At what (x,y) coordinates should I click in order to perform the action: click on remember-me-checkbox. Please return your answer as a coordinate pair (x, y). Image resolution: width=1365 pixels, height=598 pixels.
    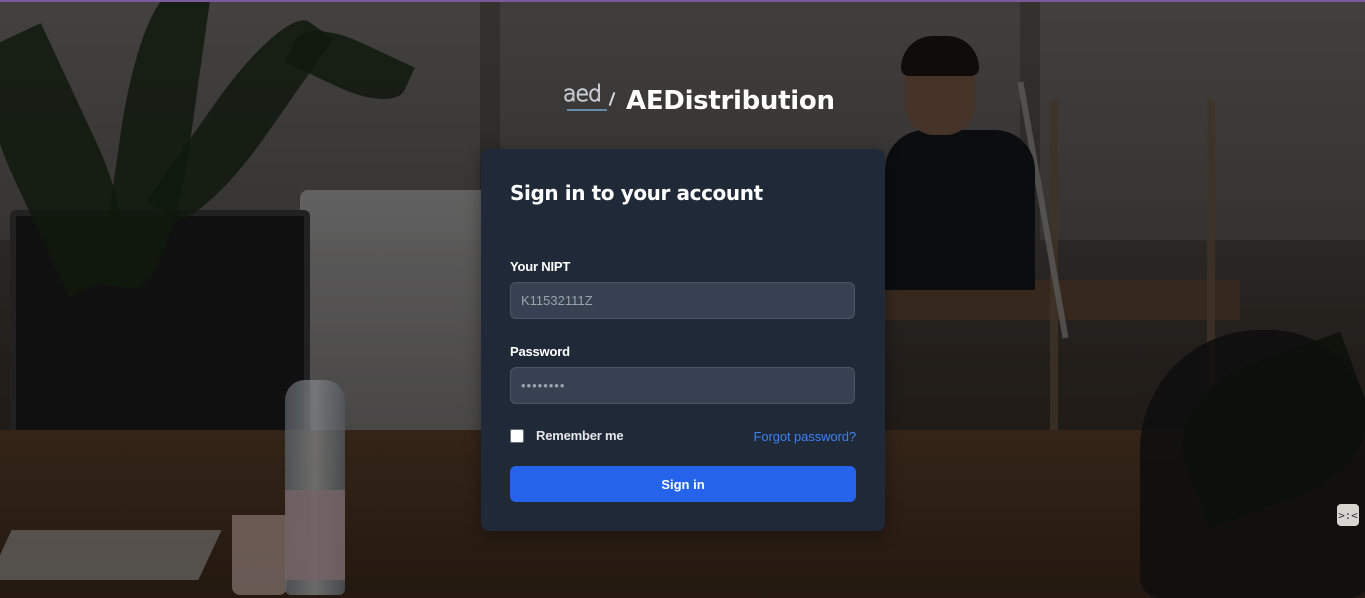
    Looking at the image, I should click on (517, 435).